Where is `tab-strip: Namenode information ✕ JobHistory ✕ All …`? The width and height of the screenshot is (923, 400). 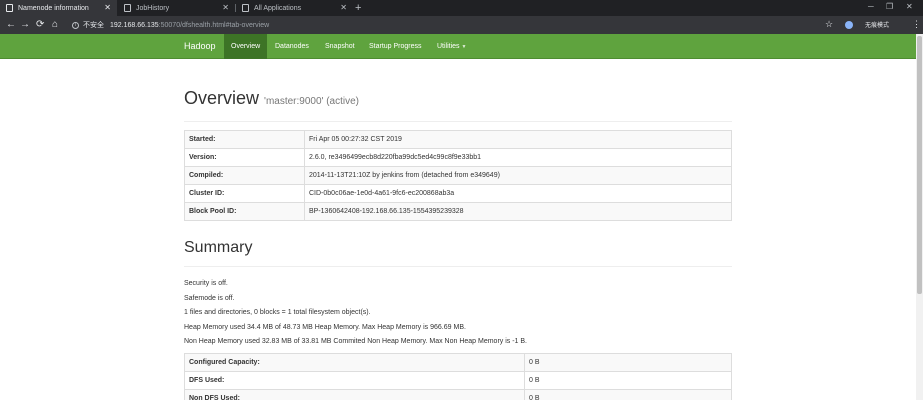
tab-strip: Namenode information ✕ JobHistory ✕ All … is located at coordinates (461, 8).